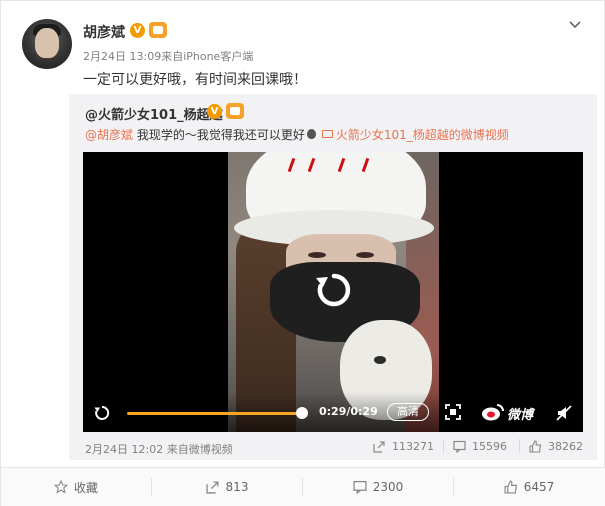  What do you see at coordinates (302, 413) in the screenshot?
I see `progress-handle` at bounding box center [302, 413].